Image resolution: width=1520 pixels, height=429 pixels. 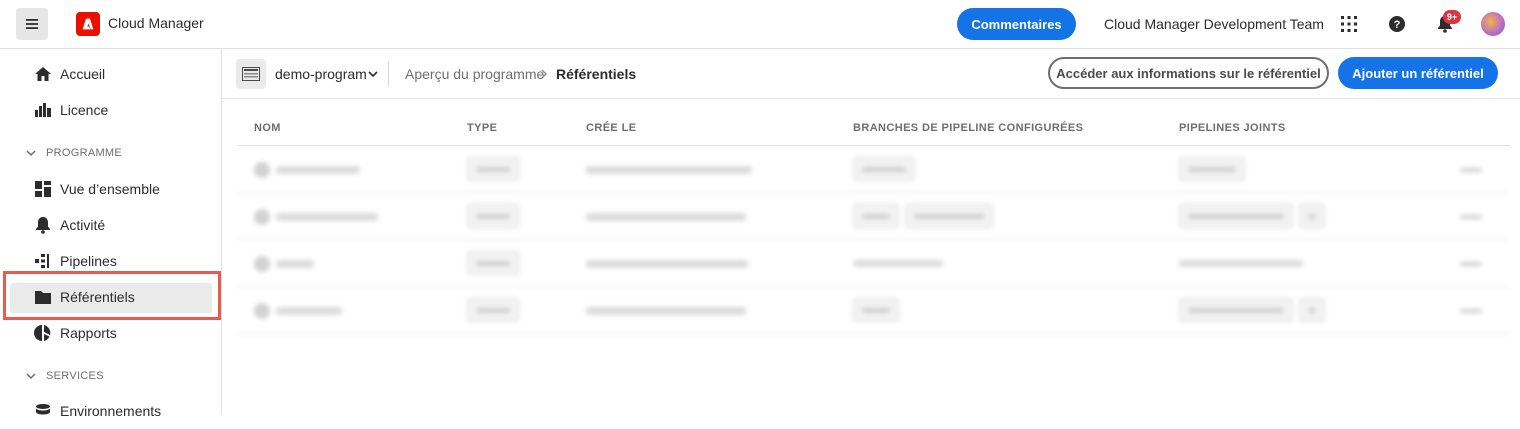 What do you see at coordinates (111, 74) in the screenshot?
I see `sidebar-item-home: Accueil` at bounding box center [111, 74].